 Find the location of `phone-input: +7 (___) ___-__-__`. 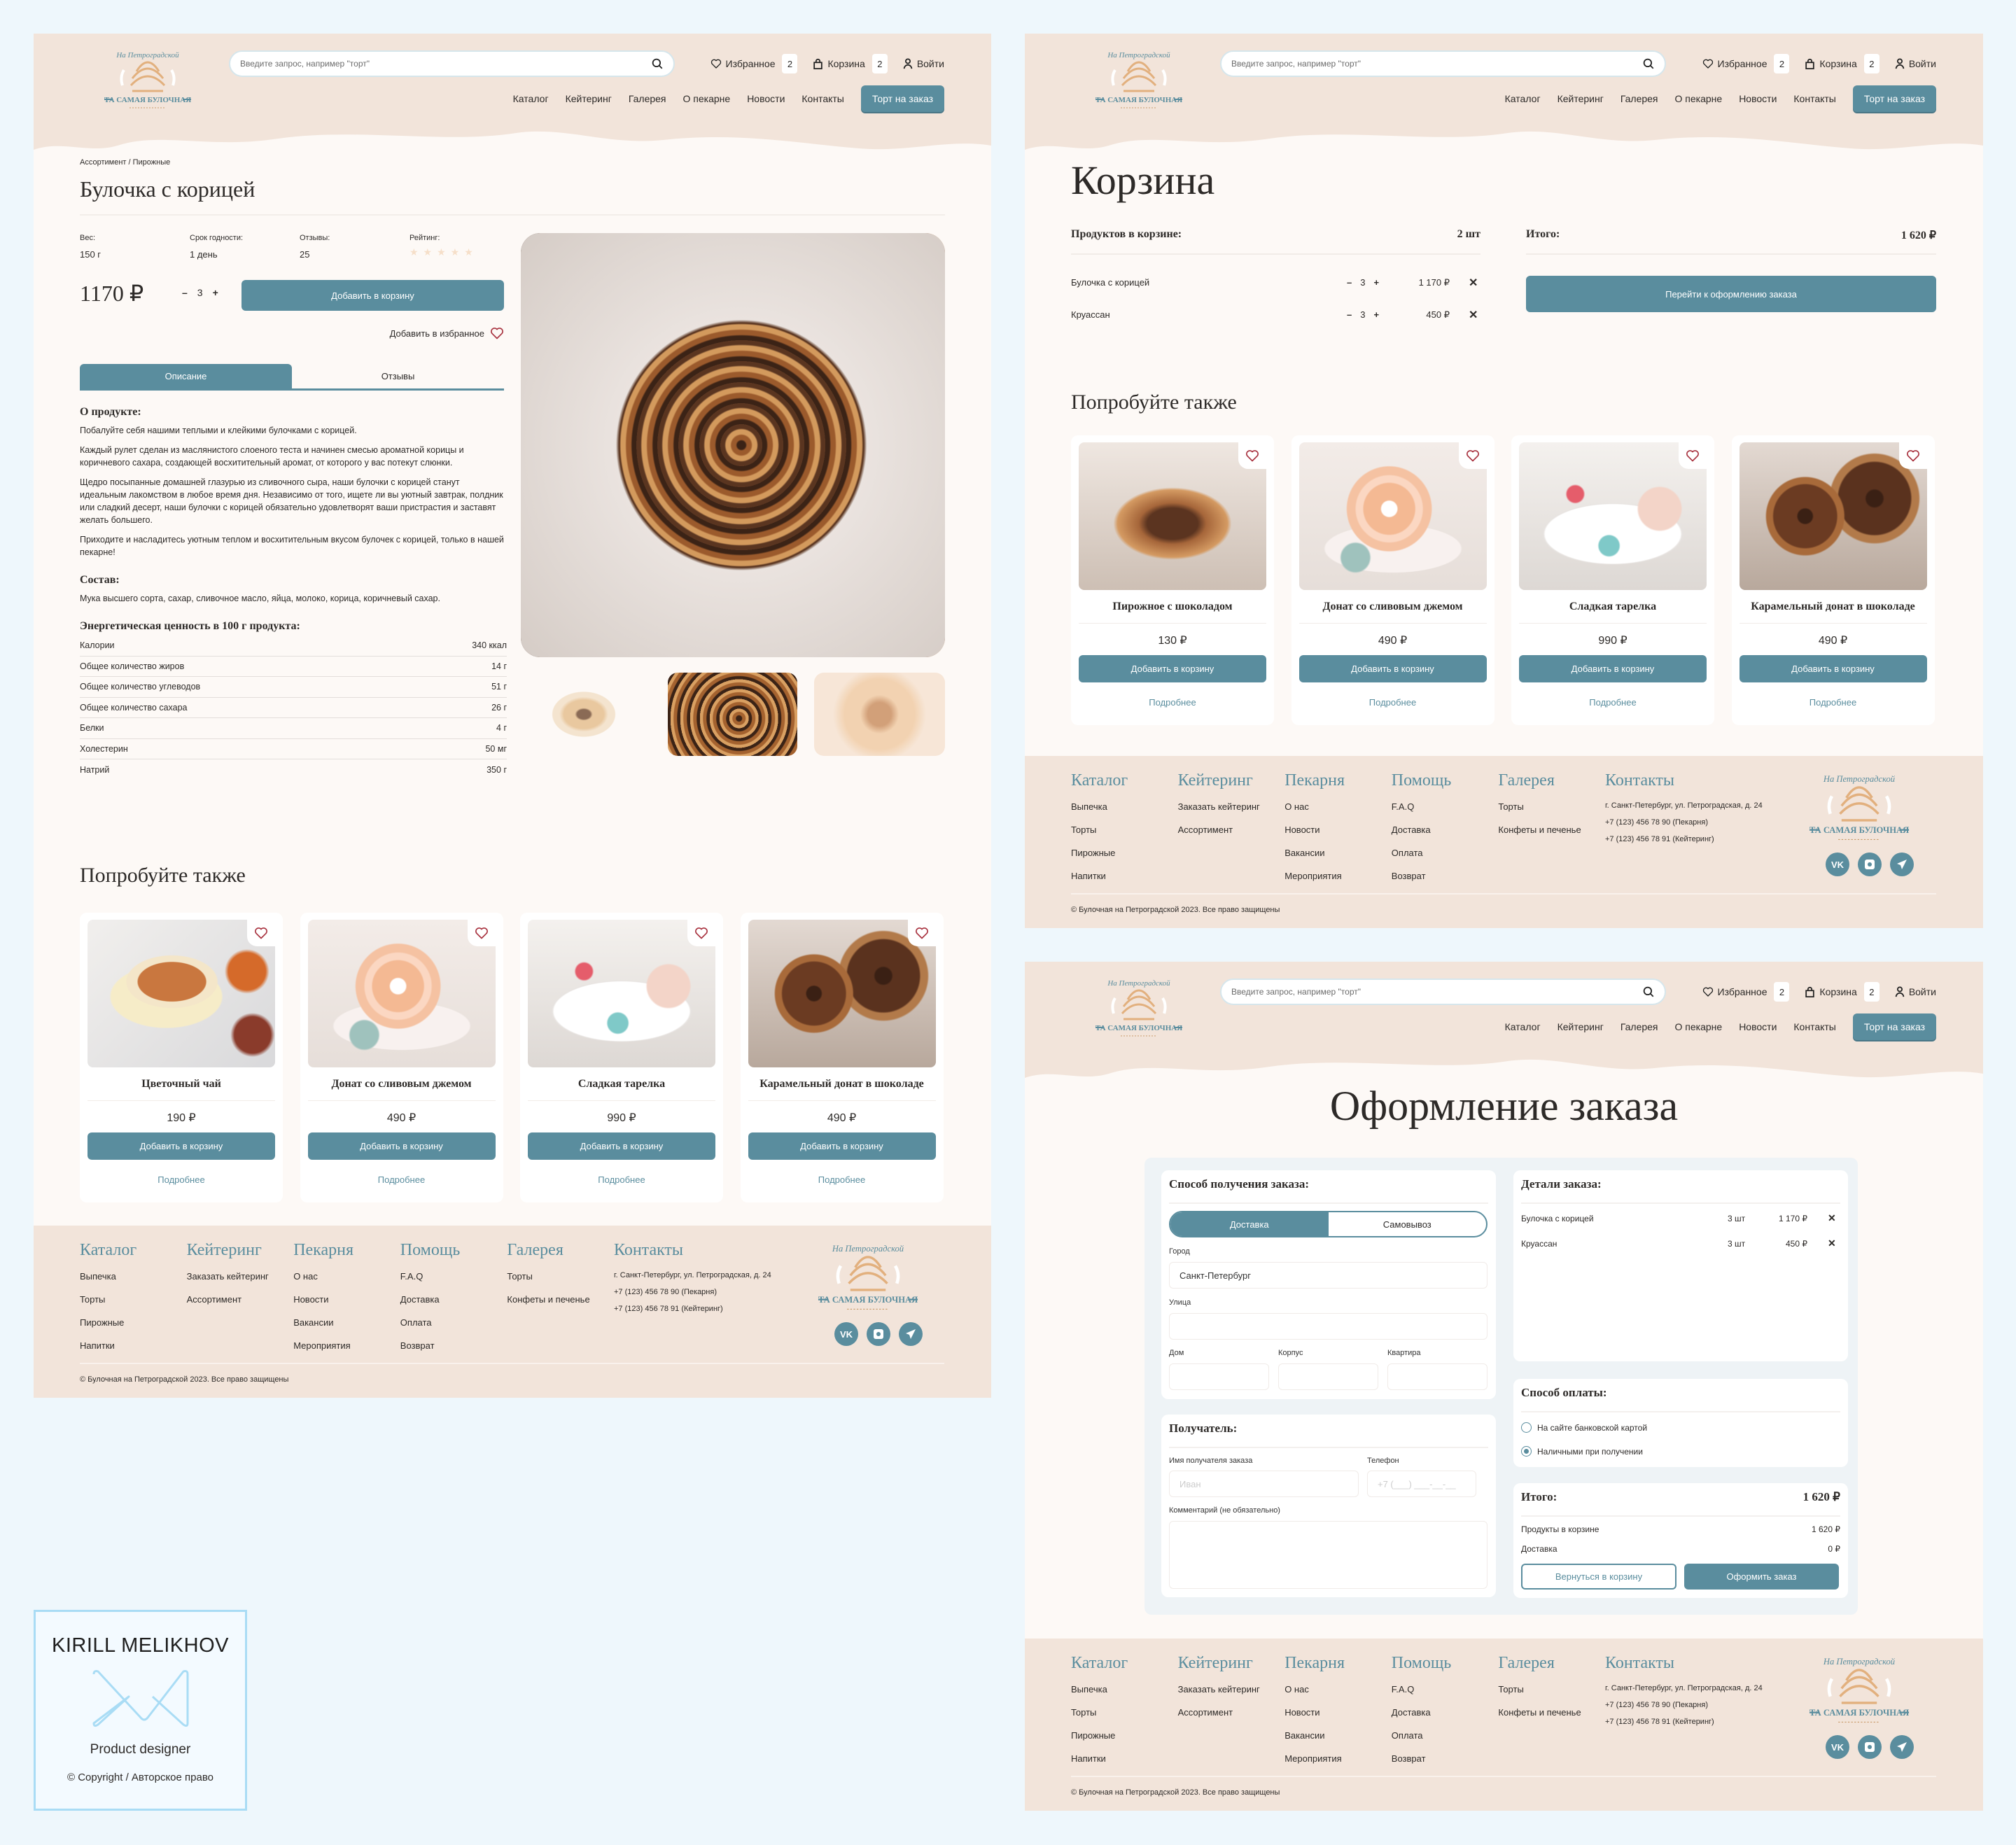

phone-input: +7 (___) ___-__-__ is located at coordinates (1421, 1484).